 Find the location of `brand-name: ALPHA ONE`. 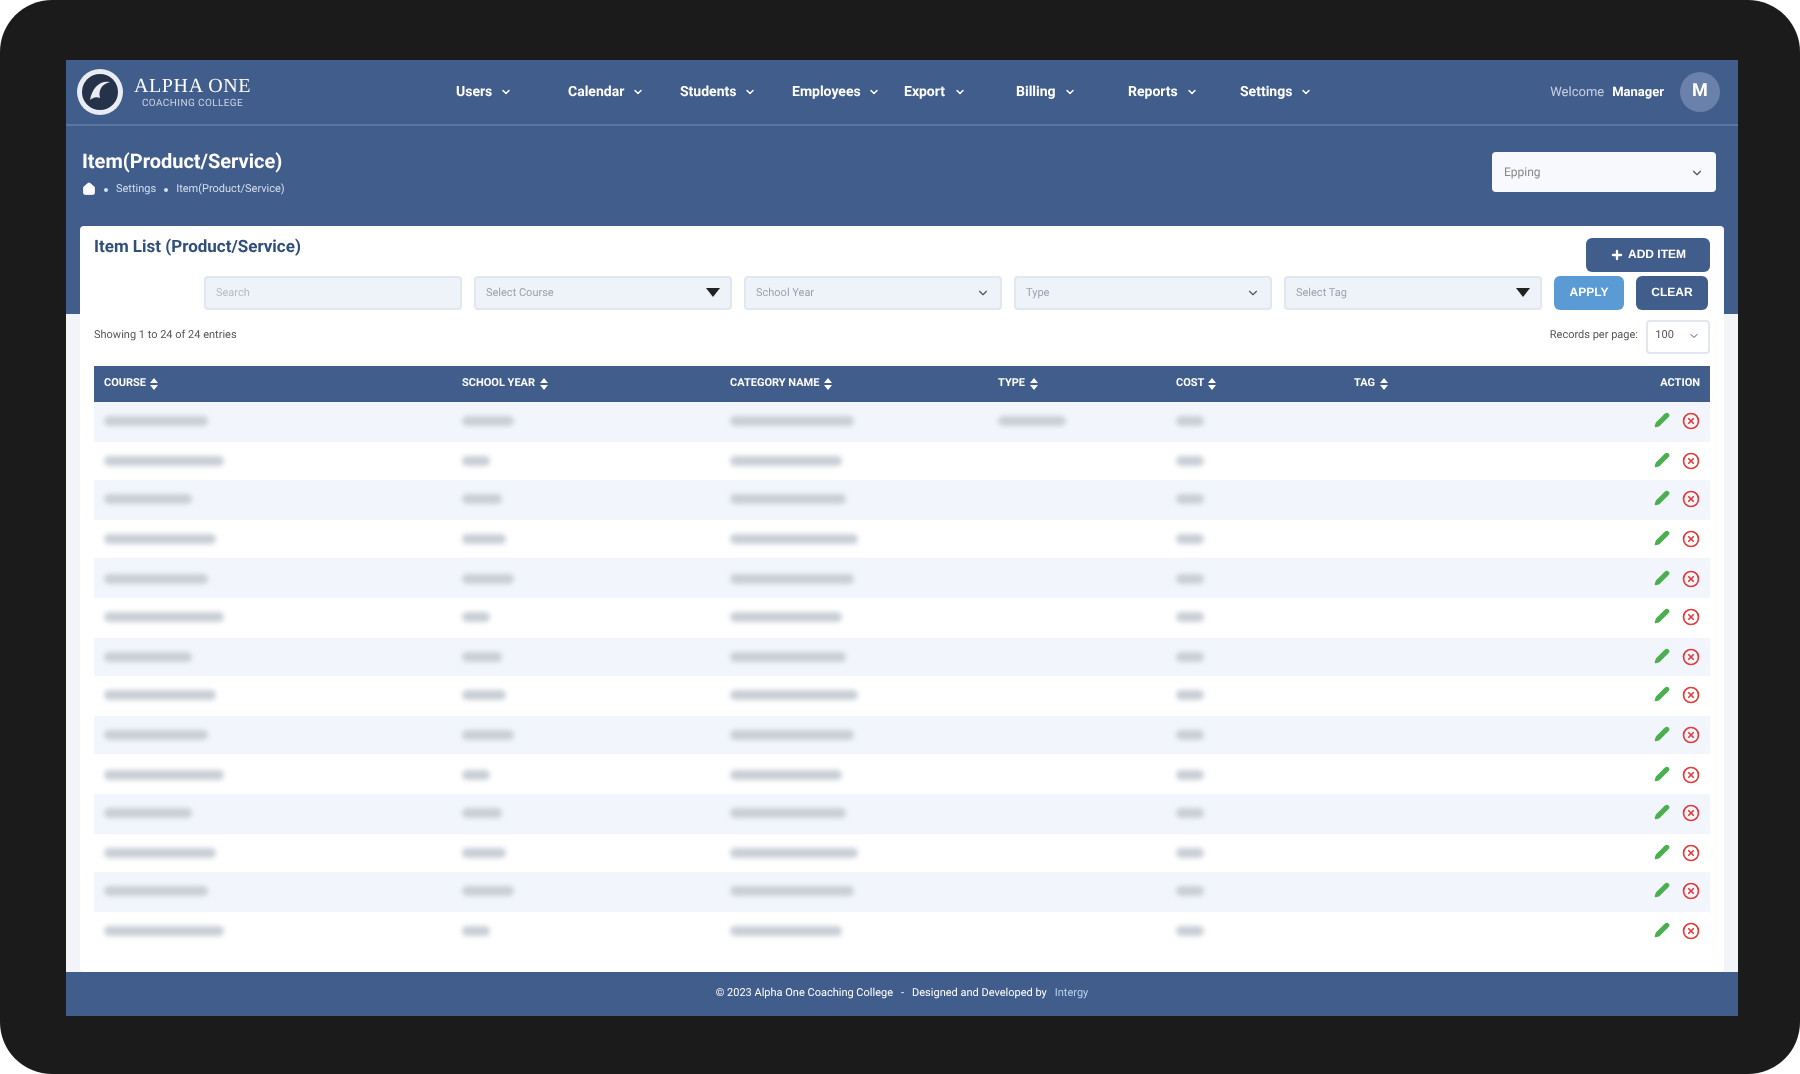

brand-name: ALPHA ONE is located at coordinates (193, 86).